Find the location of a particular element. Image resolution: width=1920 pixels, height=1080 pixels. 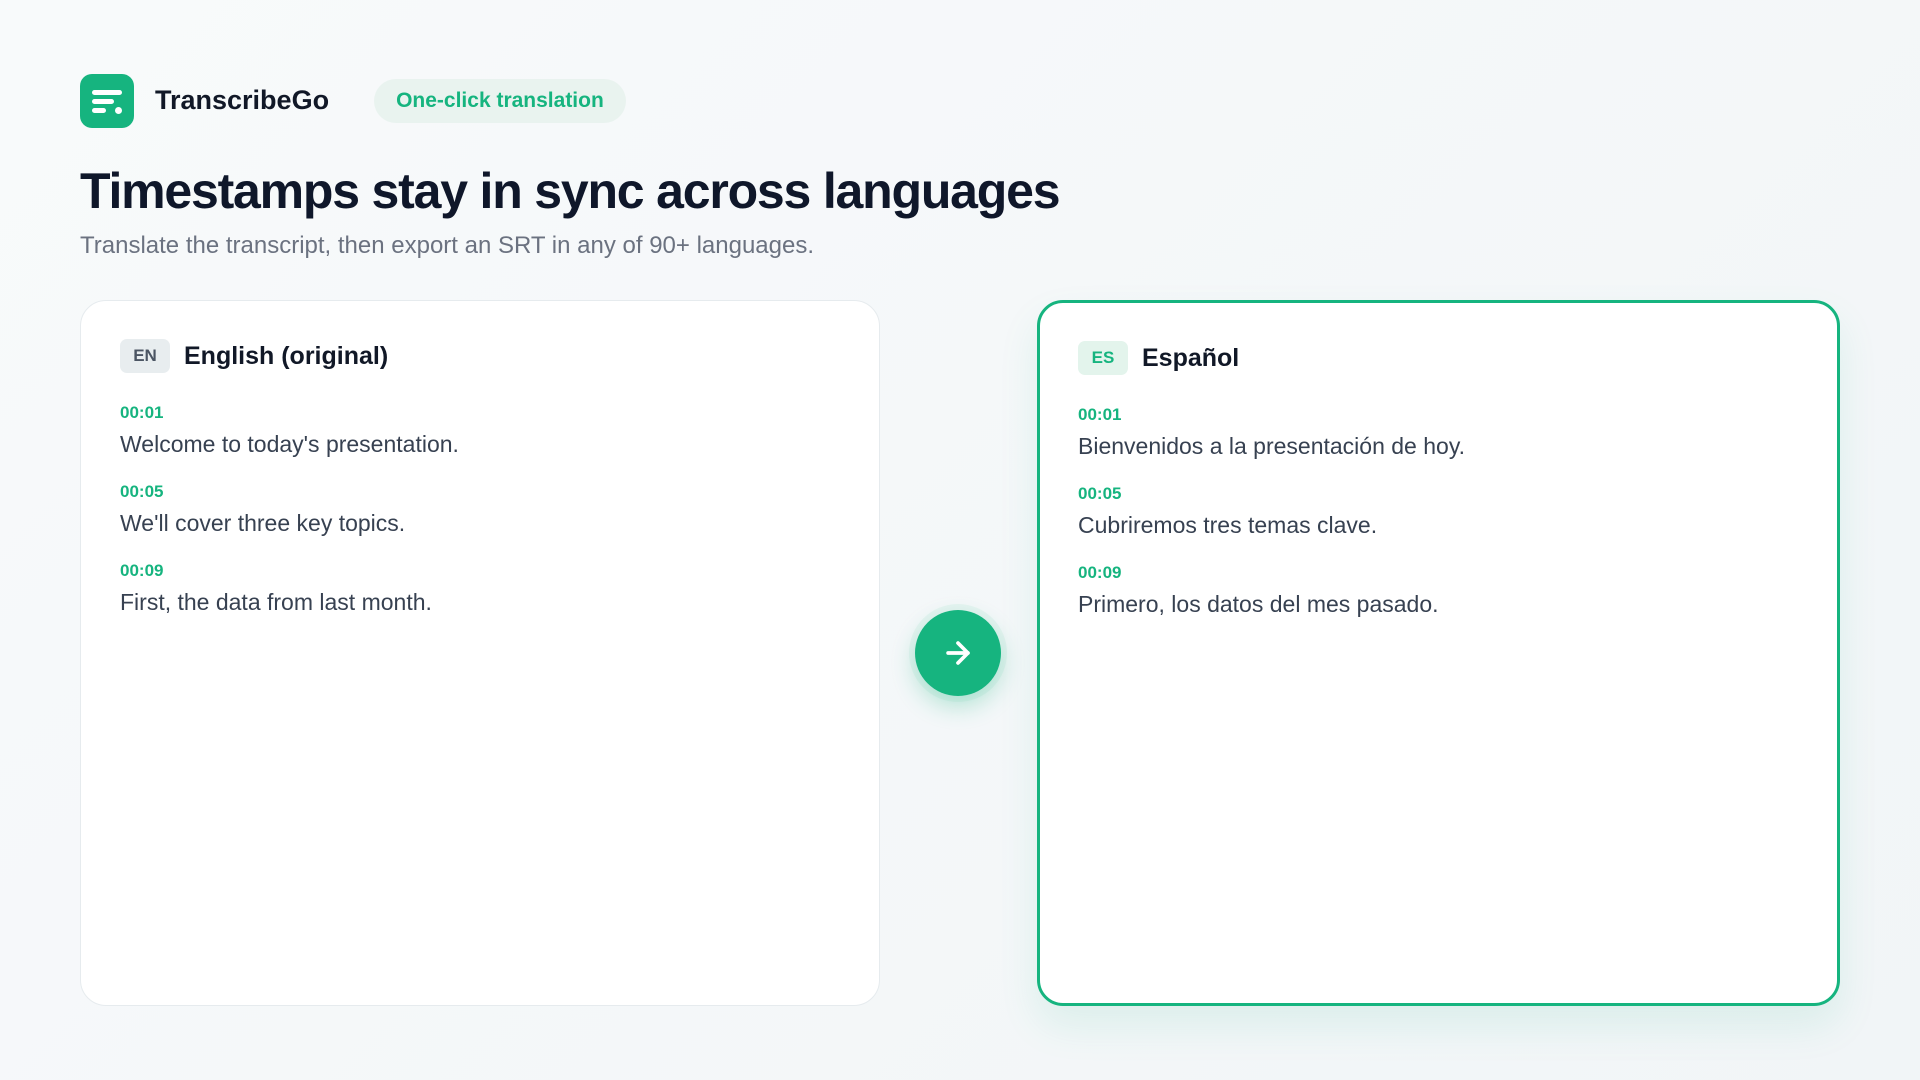

target-card-header: ES Español is located at coordinates (1158, 358).